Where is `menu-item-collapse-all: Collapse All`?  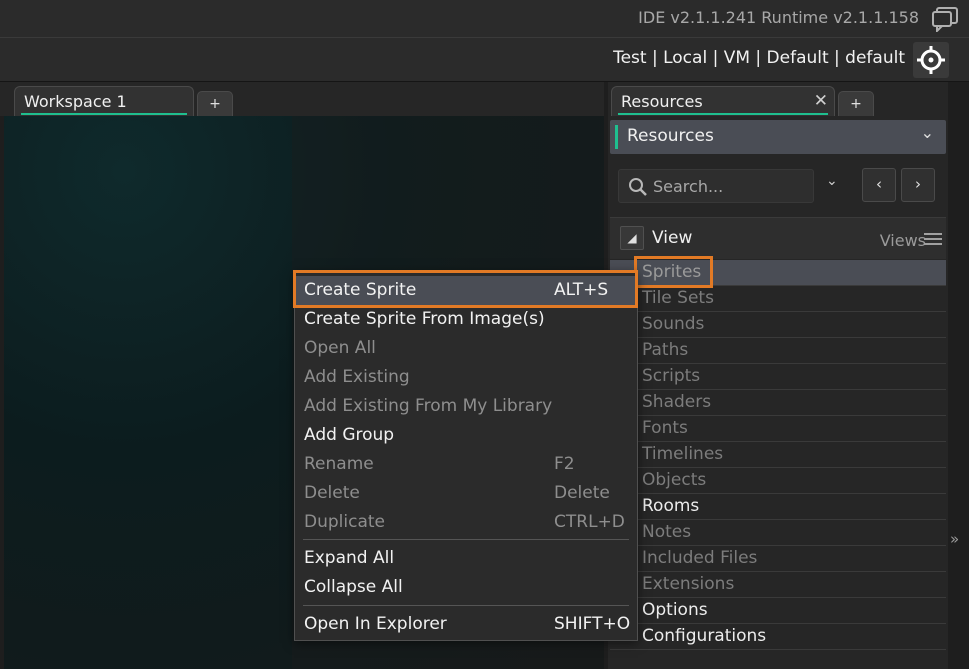 menu-item-collapse-all: Collapse All is located at coordinates (466, 587).